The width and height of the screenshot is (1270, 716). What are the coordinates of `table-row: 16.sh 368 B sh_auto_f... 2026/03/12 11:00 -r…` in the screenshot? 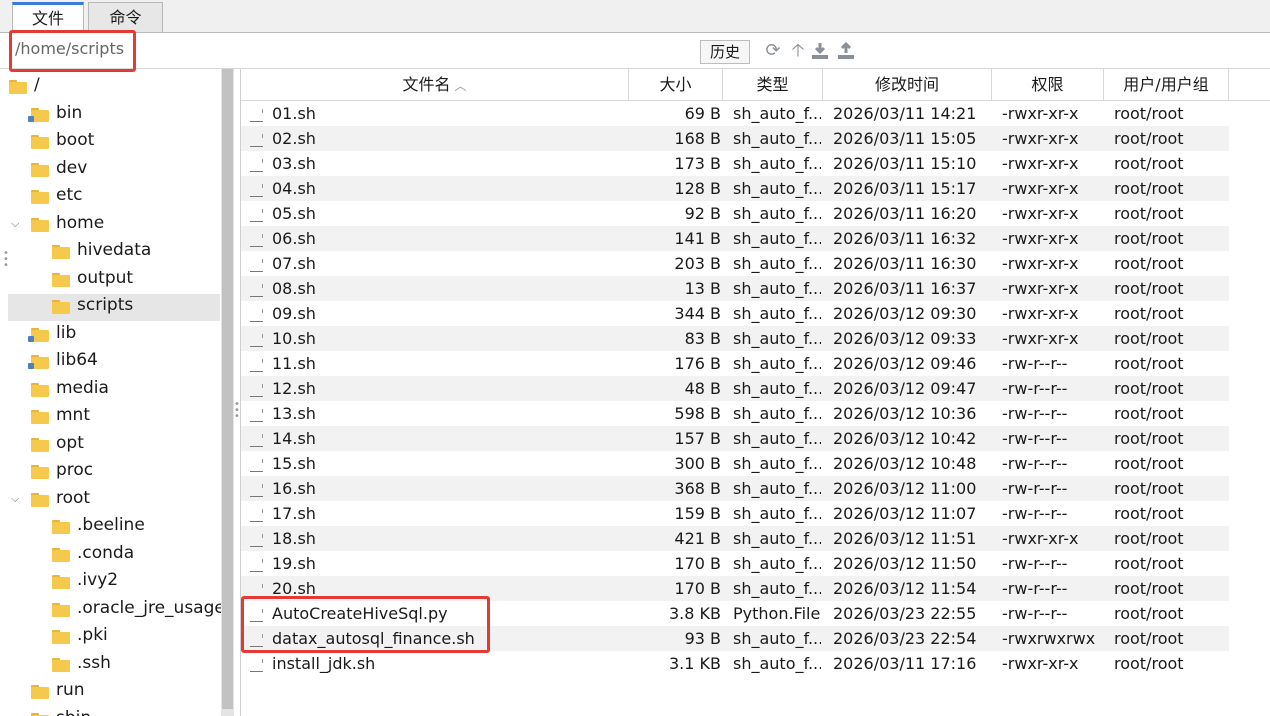 It's located at (735, 488).